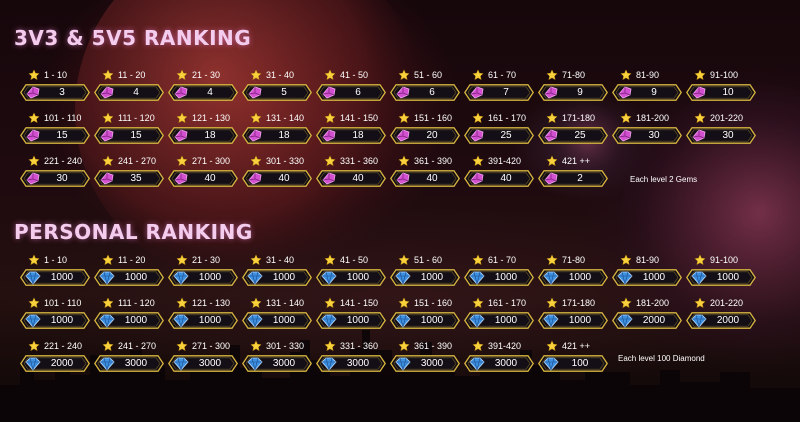 Image resolution: width=800 pixels, height=422 pixels. Describe the element at coordinates (426, 117) in the screenshot. I see `rank-row: 151 - 160` at that location.